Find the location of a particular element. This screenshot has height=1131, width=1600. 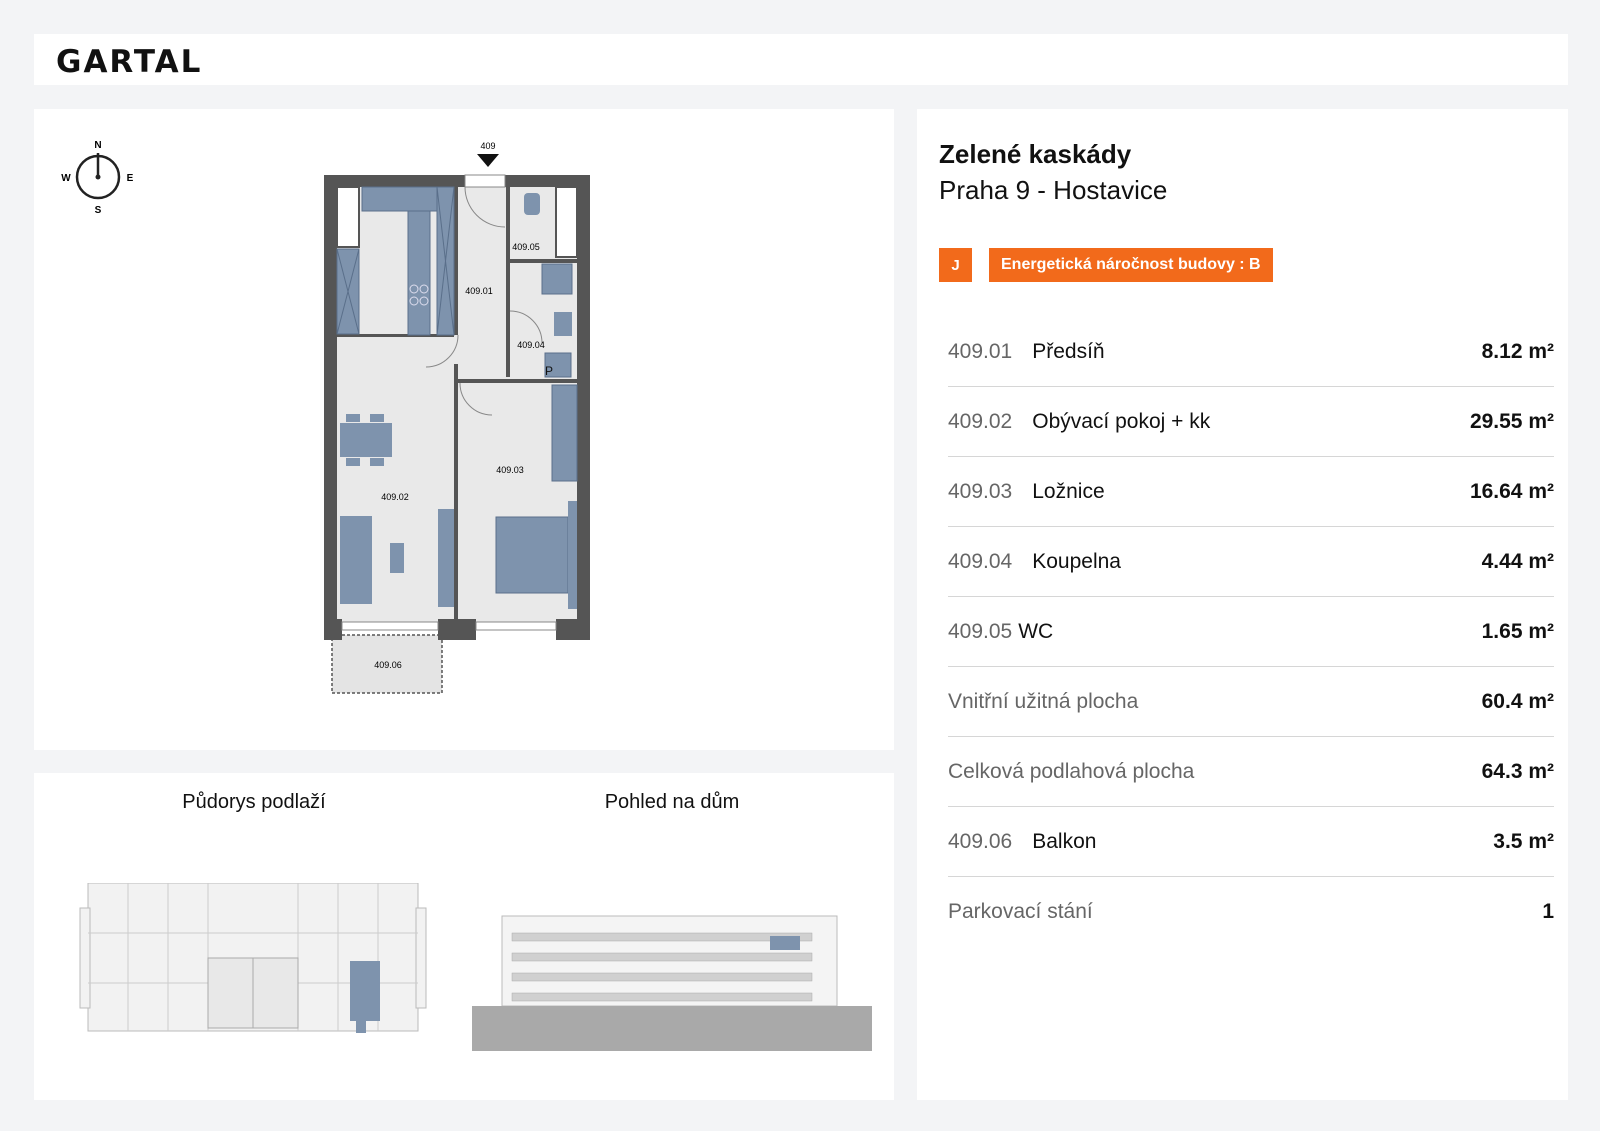

room-name: Koupelna is located at coordinates (1076, 561).